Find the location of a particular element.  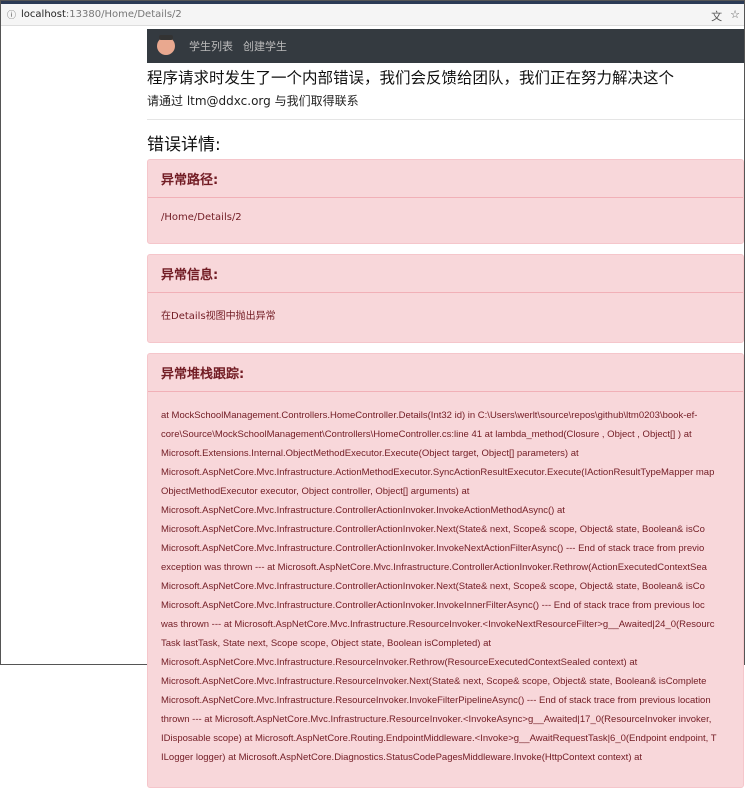

nav-create-student: 创建学生 is located at coordinates (265, 46).